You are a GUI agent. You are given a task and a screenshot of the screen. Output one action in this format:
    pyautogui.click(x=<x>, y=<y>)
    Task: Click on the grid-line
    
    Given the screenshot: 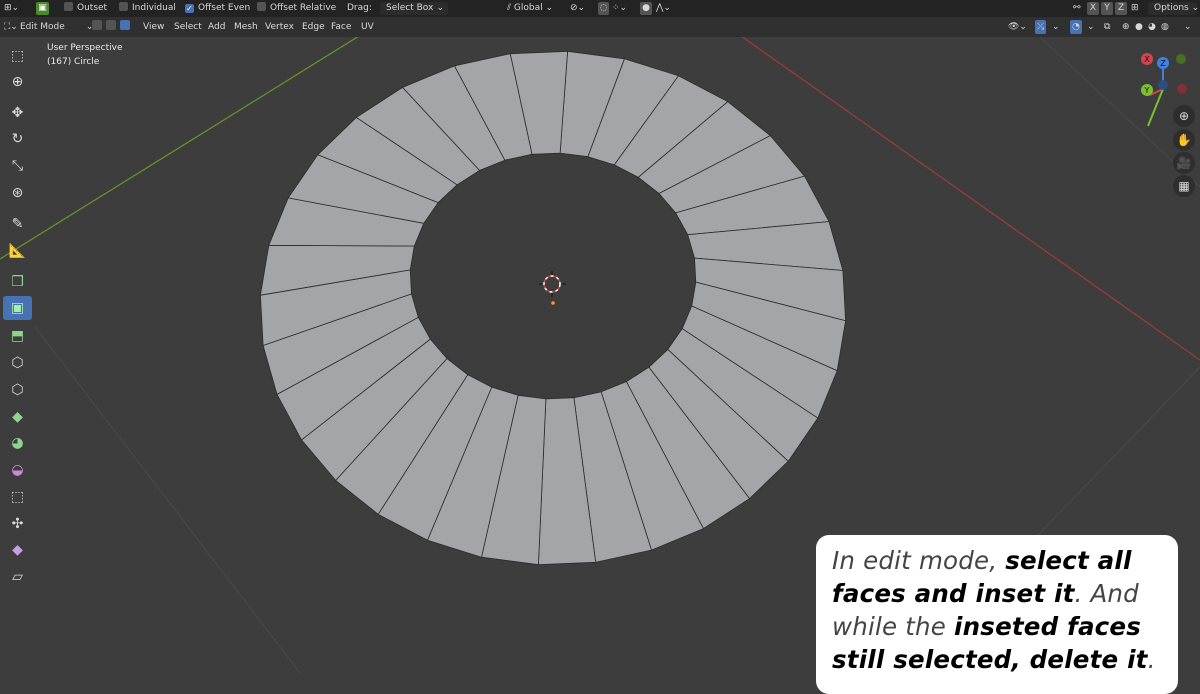 What is the action you would take?
    pyautogui.click(x=167, y=499)
    